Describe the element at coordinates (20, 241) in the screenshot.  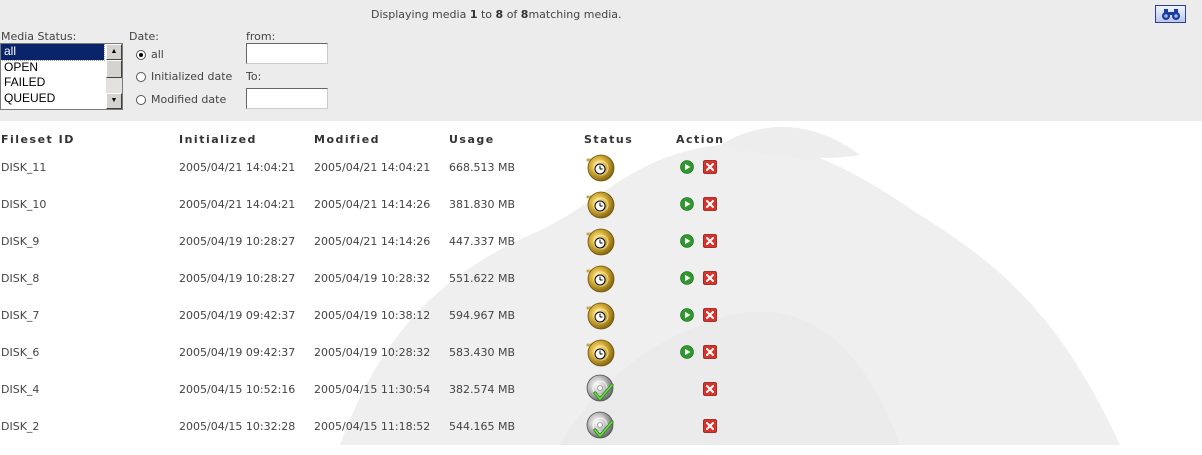
I see `fileset-id-cell: DISK_9` at that location.